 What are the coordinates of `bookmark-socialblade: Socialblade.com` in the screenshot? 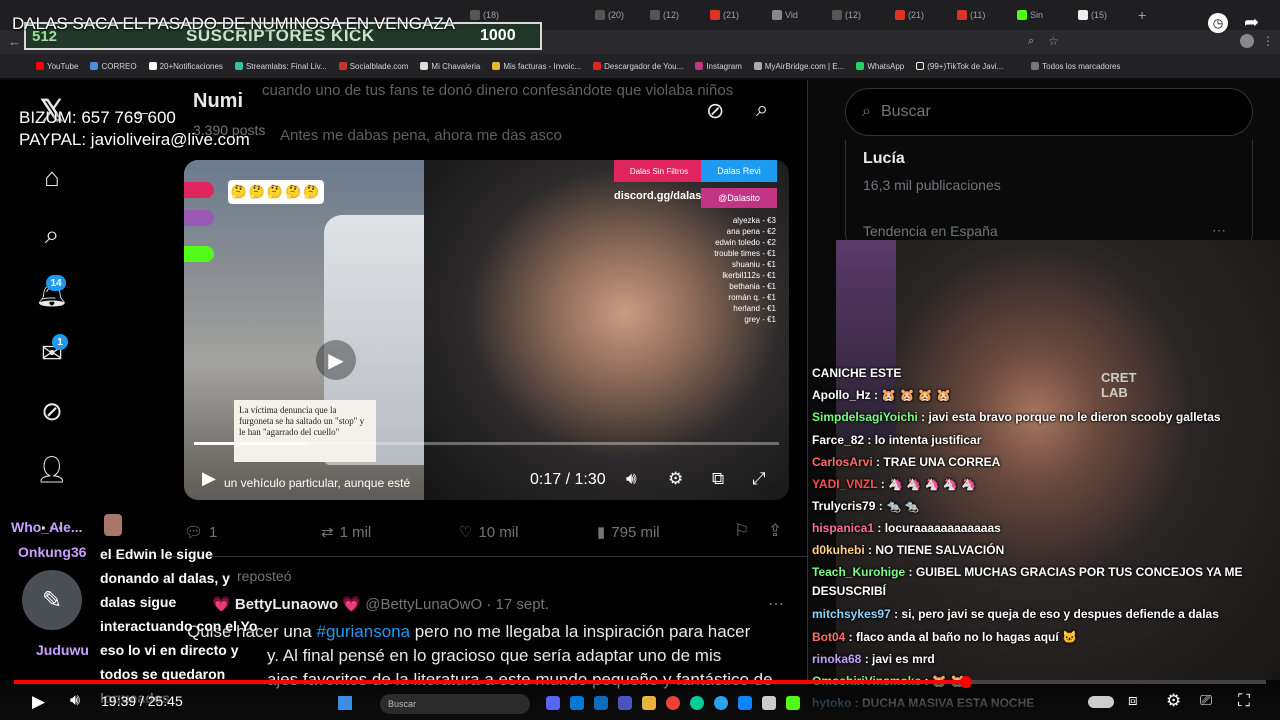 It's located at (373, 66).